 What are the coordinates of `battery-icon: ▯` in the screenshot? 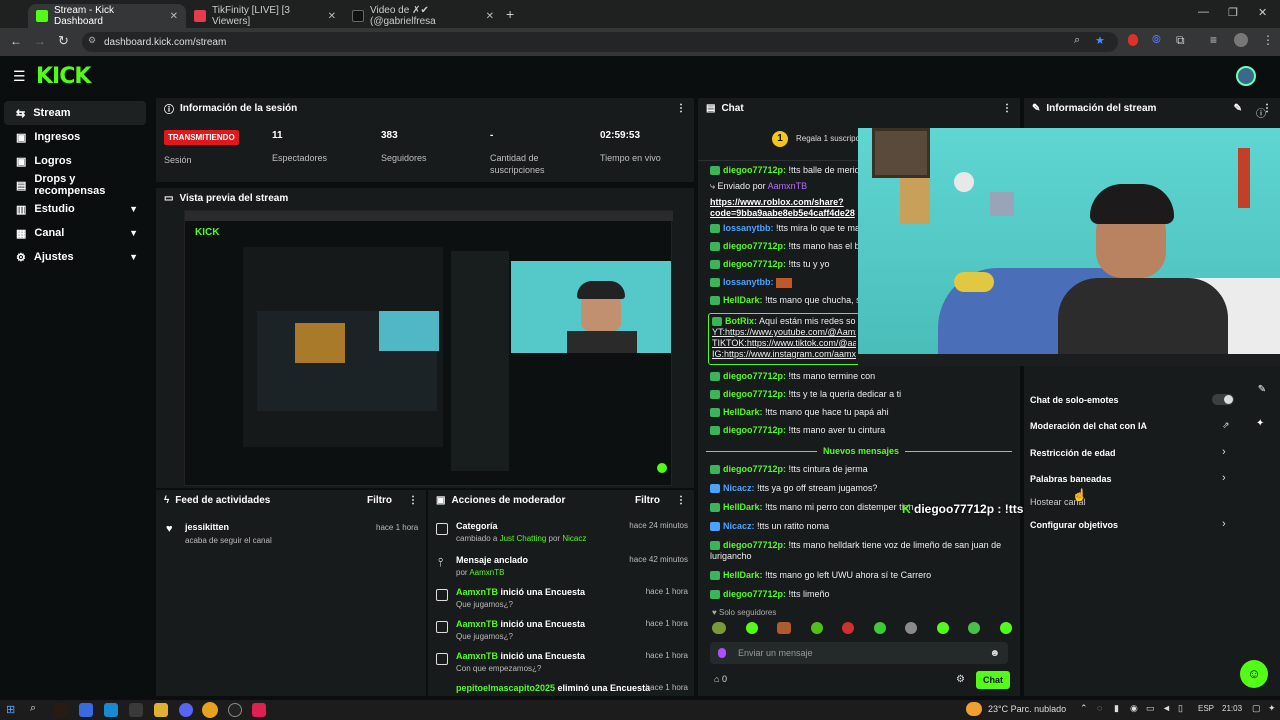 It's located at (1180, 708).